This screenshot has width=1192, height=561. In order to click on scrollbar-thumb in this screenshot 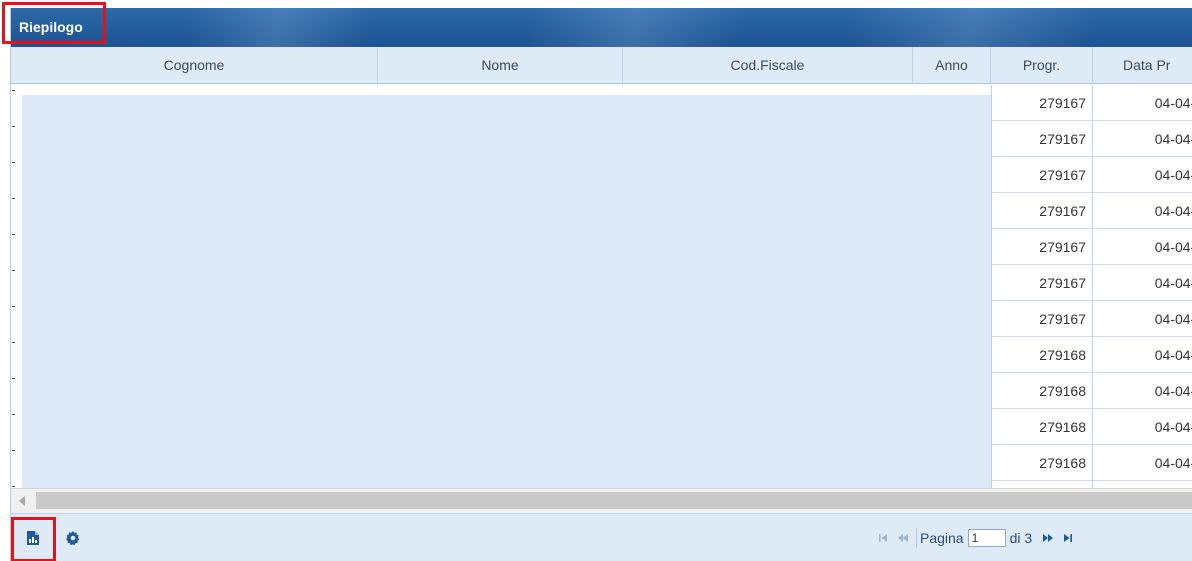, I will do `click(614, 500)`.